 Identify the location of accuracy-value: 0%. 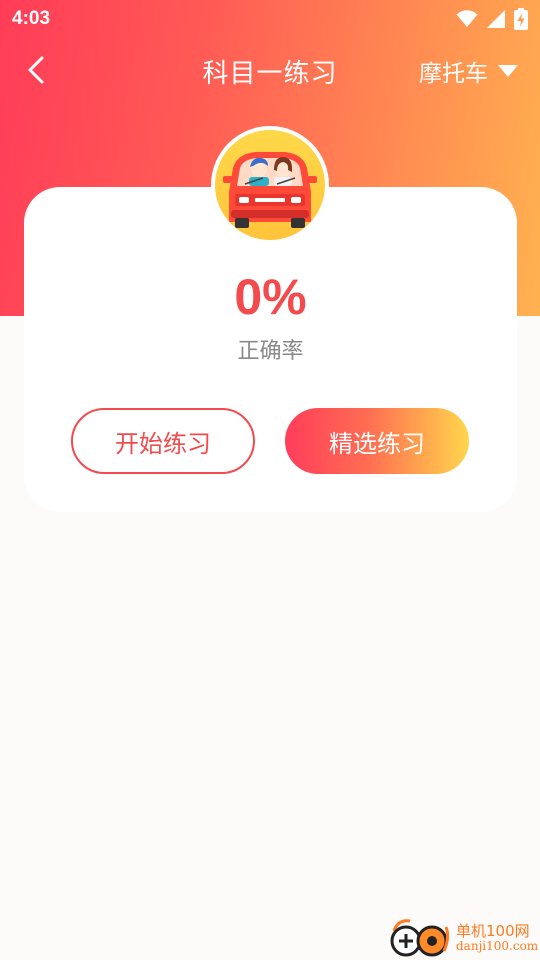
(270, 297).